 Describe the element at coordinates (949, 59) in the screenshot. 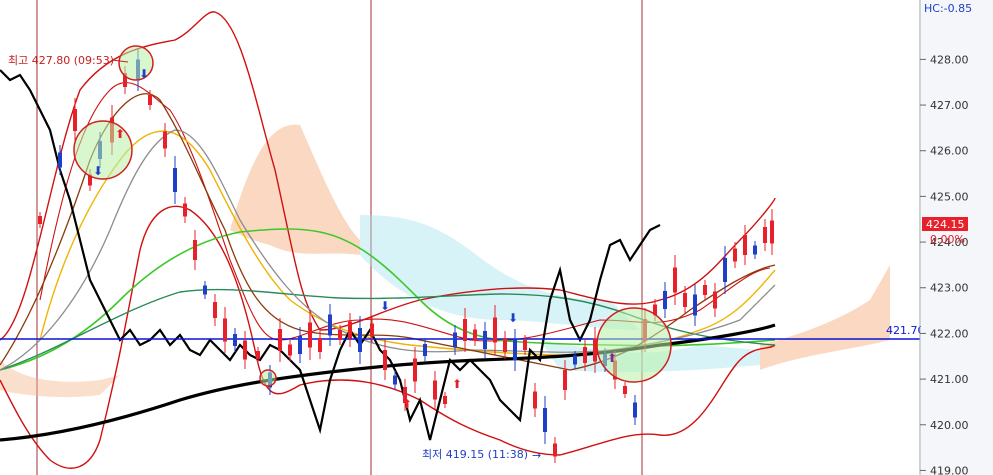

I see `y-tick-label: 428.00` at that location.